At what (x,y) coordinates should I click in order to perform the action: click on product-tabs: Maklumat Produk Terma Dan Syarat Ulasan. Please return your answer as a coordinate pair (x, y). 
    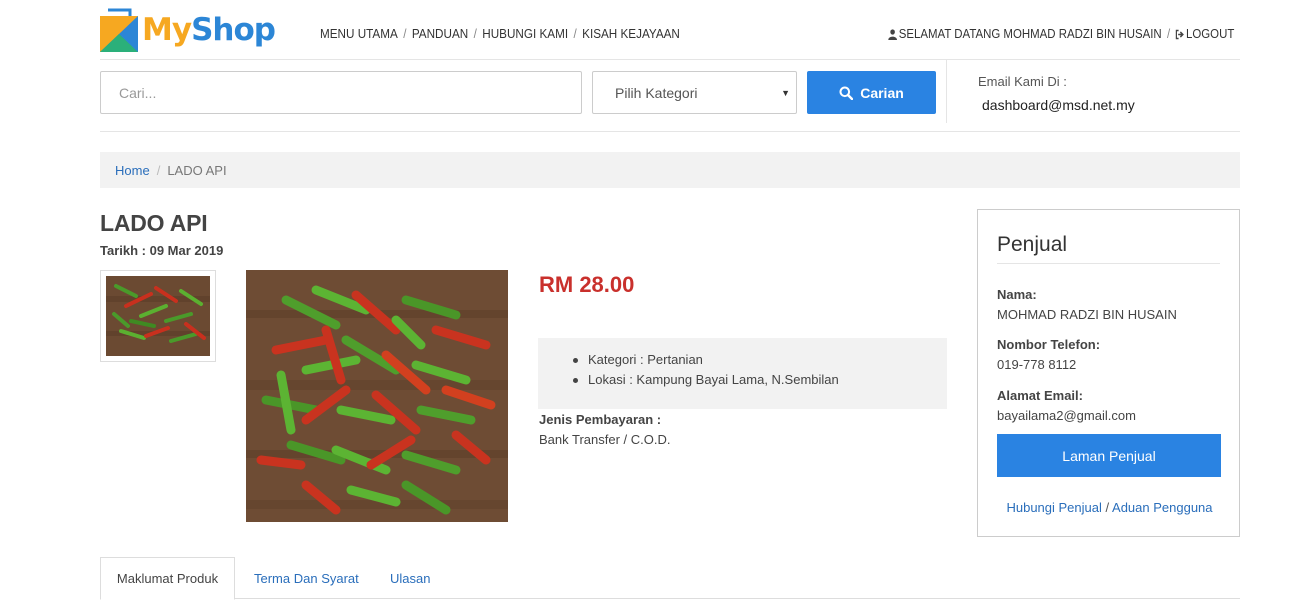
    Looking at the image, I should click on (670, 578).